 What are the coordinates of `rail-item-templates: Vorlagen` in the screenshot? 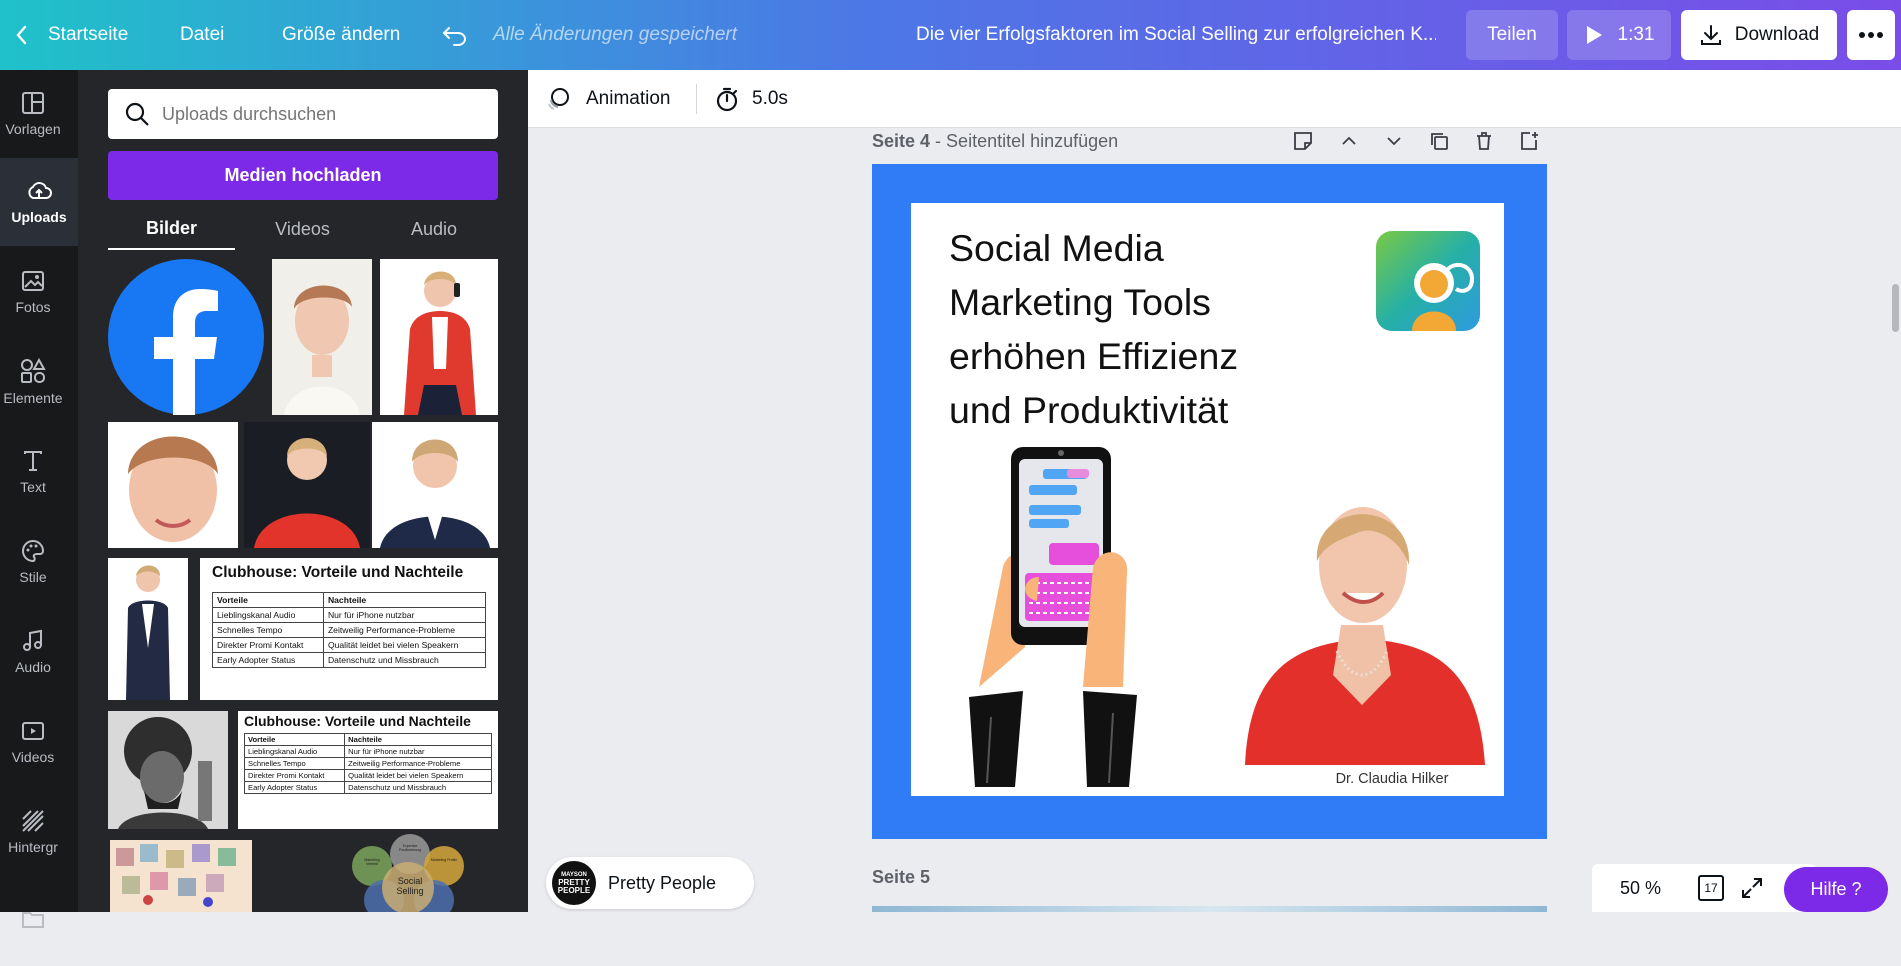 It's located at (33, 114).